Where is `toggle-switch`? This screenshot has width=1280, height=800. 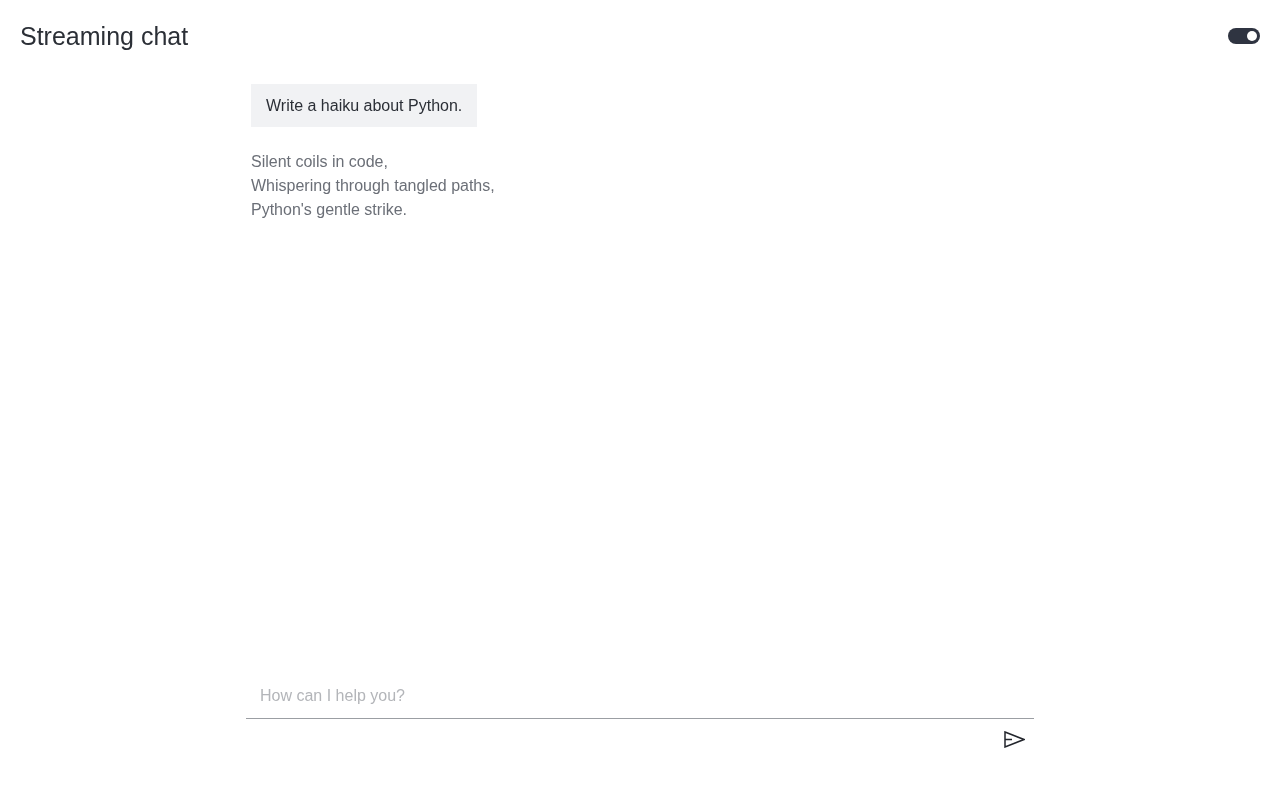
toggle-switch is located at coordinates (1244, 36).